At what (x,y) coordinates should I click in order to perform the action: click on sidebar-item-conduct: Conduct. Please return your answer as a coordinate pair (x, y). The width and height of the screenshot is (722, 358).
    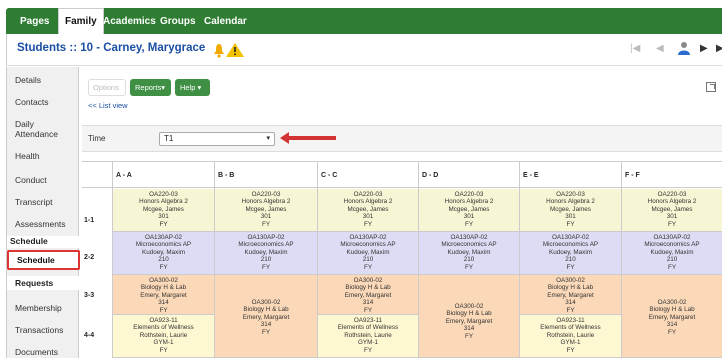
    Looking at the image, I should click on (43, 180).